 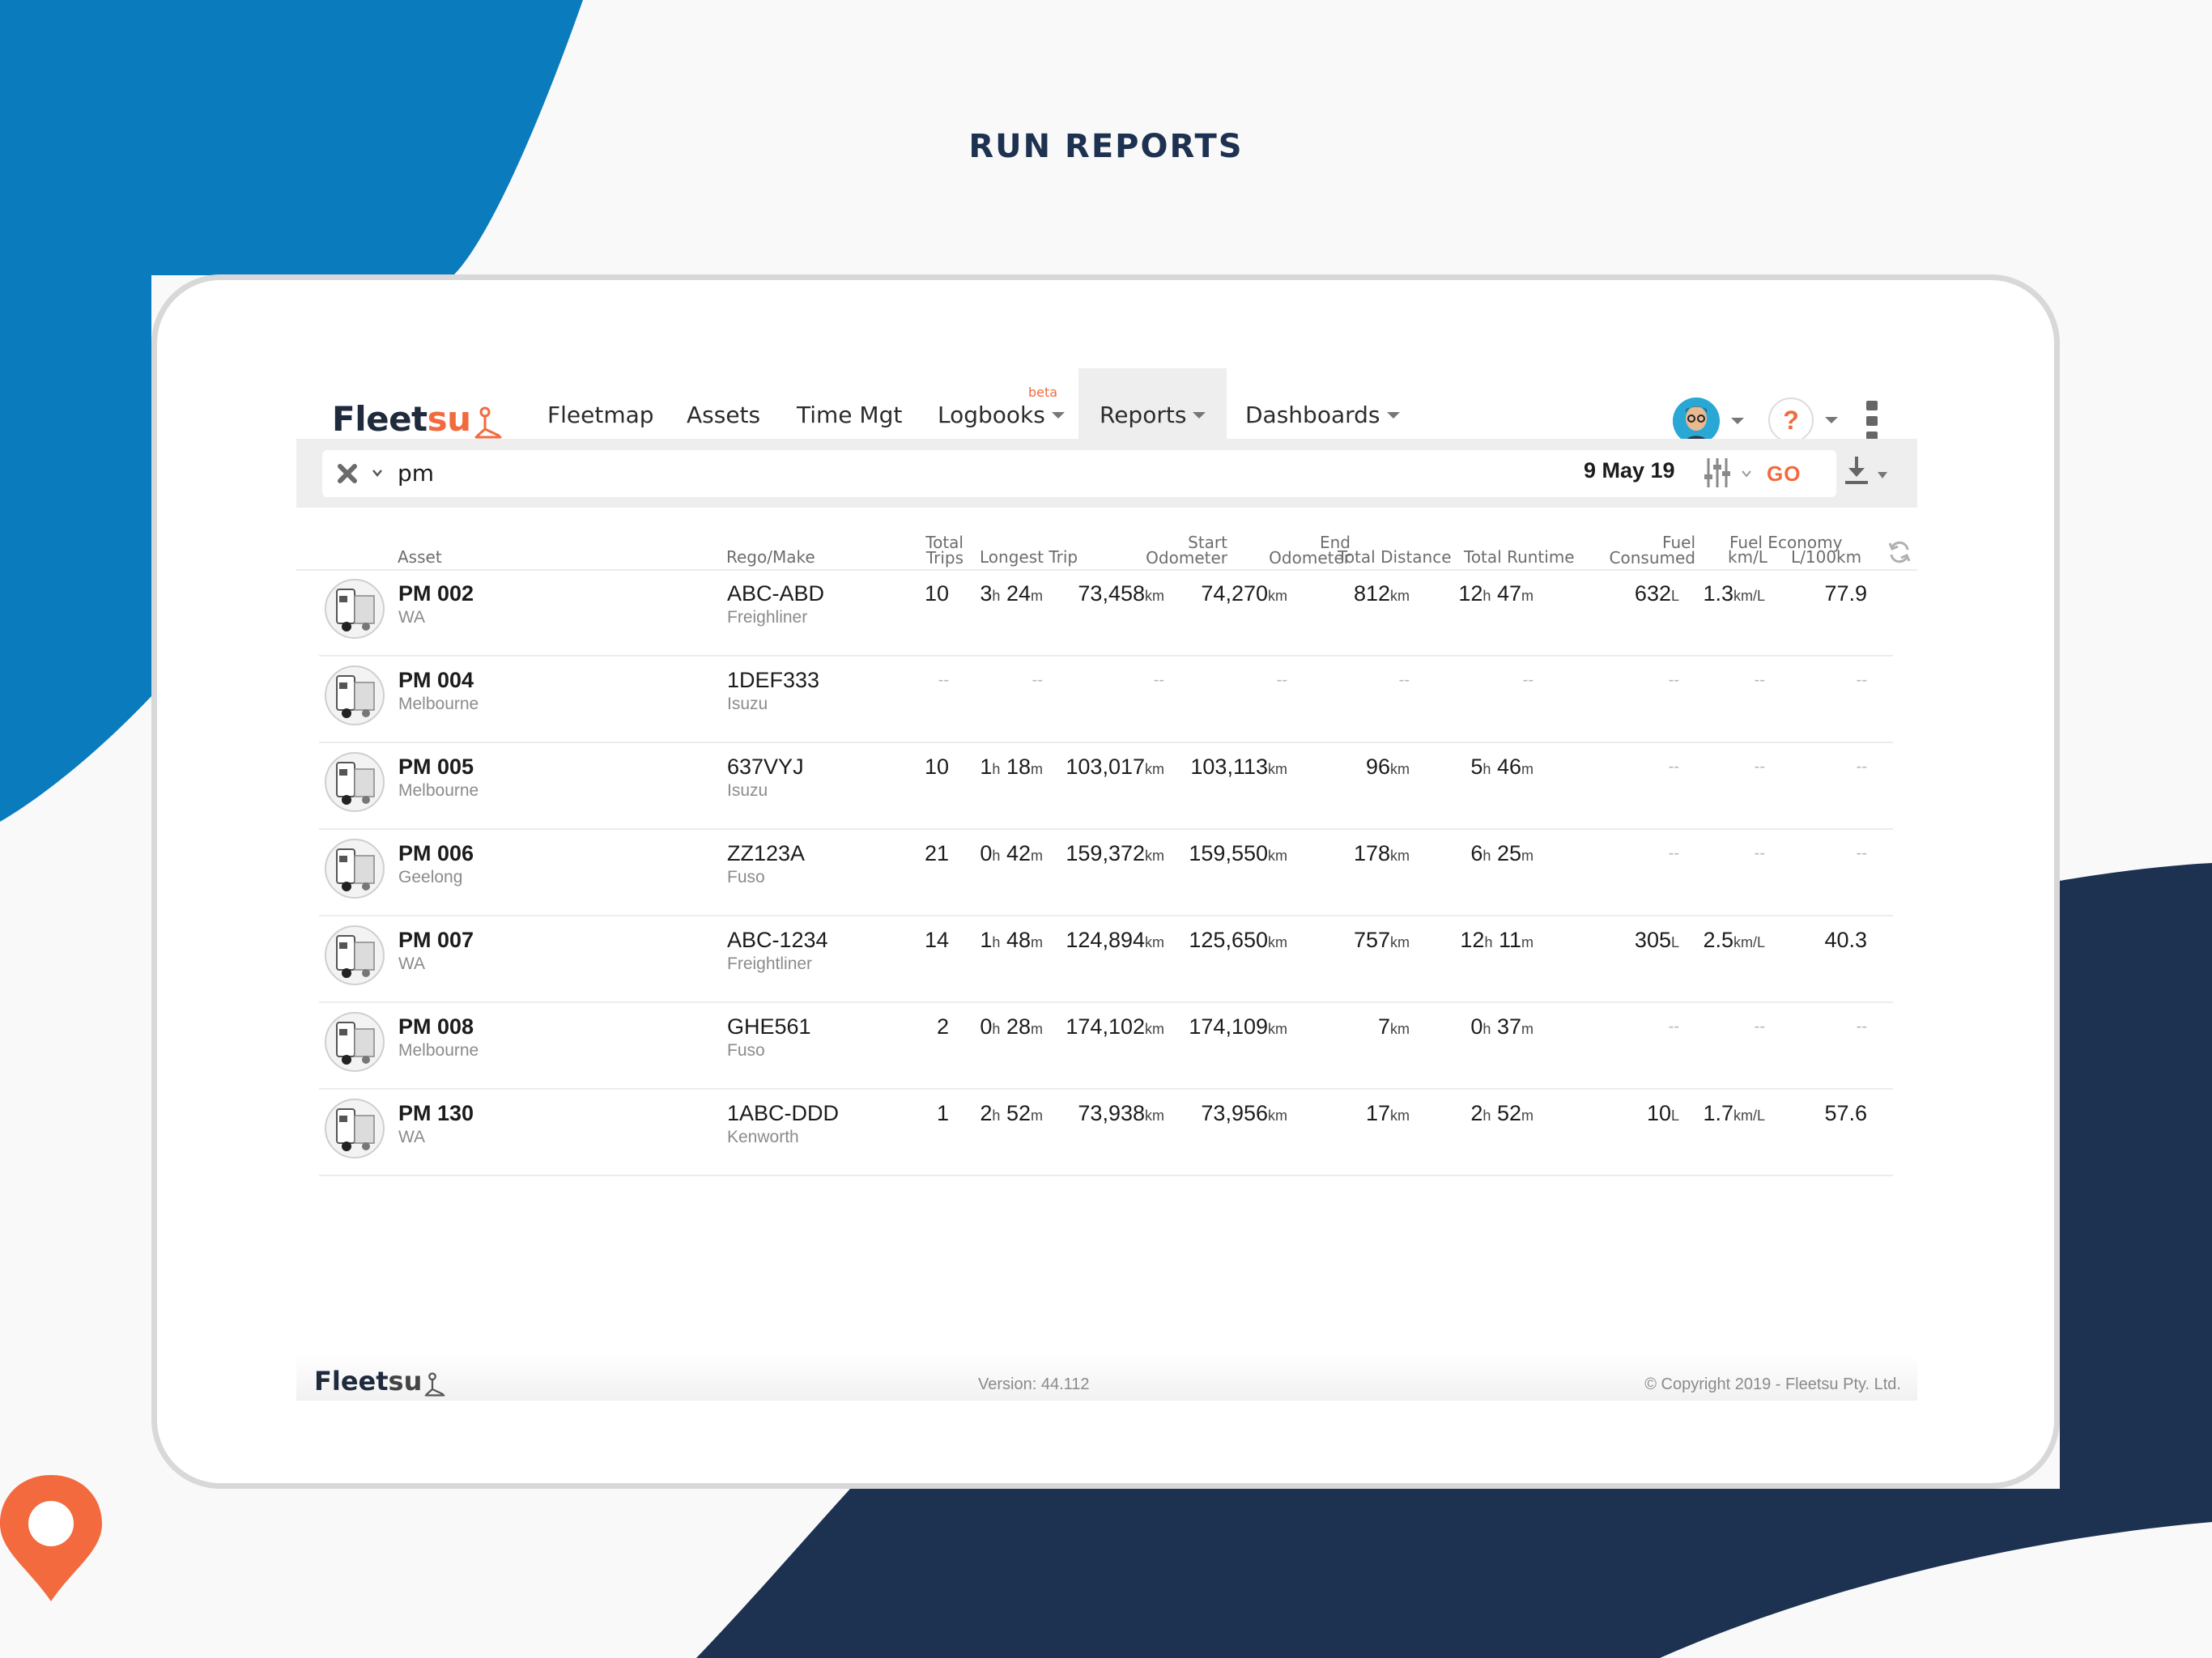 I want to click on asset-name: PM 005, so click(x=436, y=767).